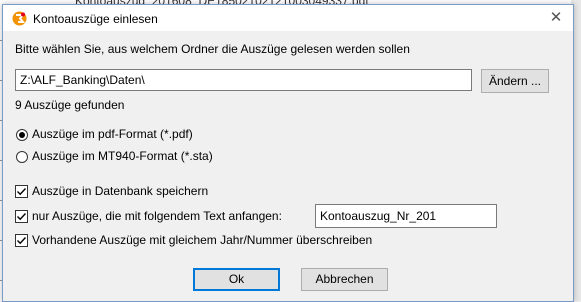 This screenshot has width=581, height=302. What do you see at coordinates (556, 18) in the screenshot?
I see `close-icon: ✕` at bounding box center [556, 18].